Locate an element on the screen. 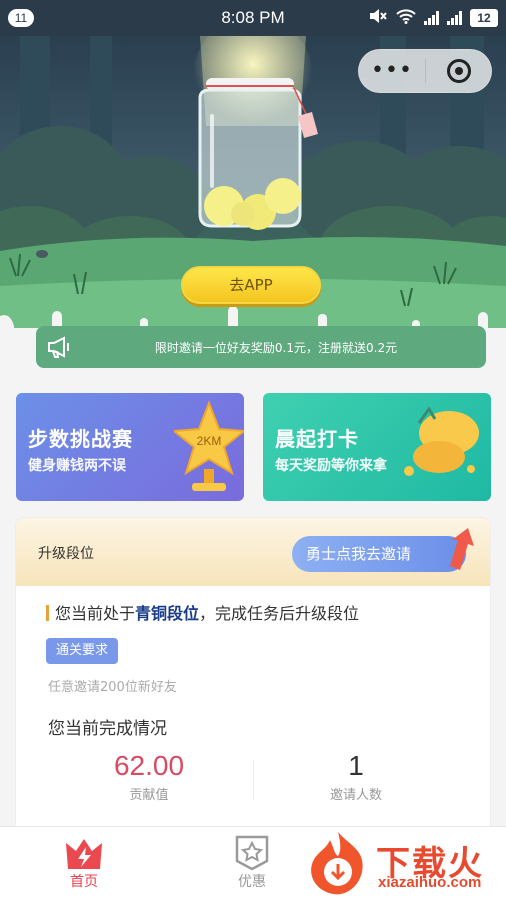 Image resolution: width=506 pixels, height=900 pixels. invite-button: 勇士点我去邀请 is located at coordinates (379, 554).